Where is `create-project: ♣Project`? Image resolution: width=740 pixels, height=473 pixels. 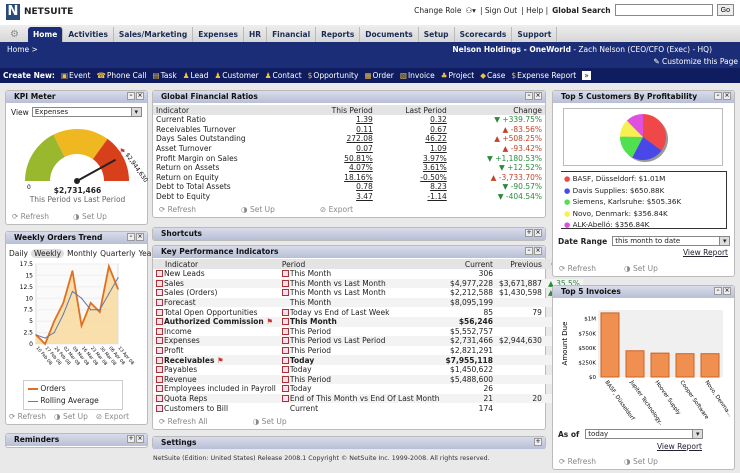 create-project: ♣Project is located at coordinates (457, 75).